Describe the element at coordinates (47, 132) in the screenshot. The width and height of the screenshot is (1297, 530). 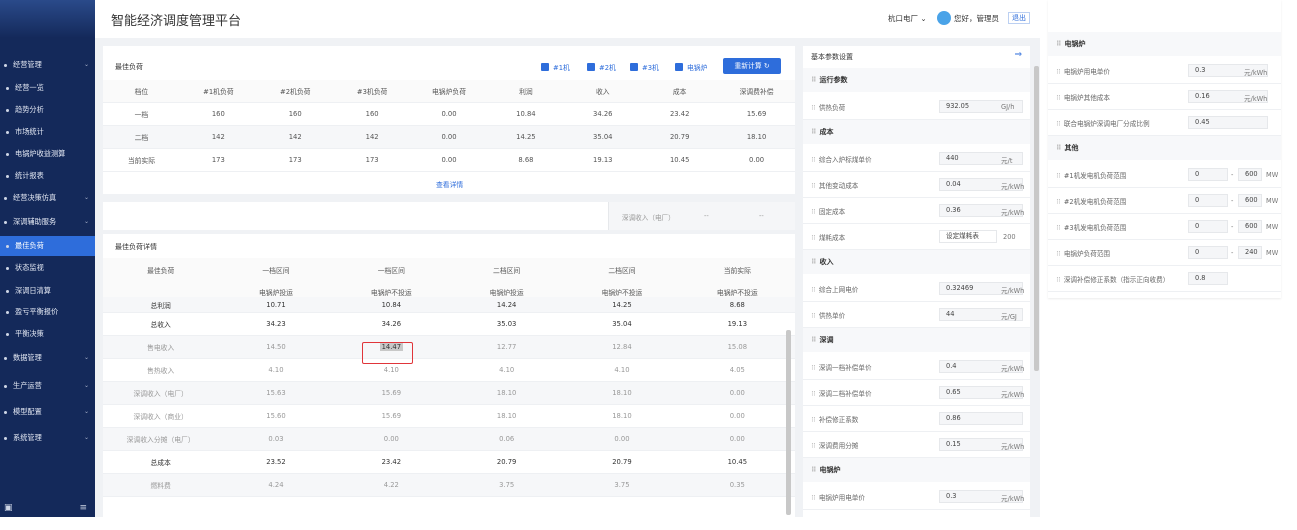
I see `sidebar-item: 市场统计` at that location.